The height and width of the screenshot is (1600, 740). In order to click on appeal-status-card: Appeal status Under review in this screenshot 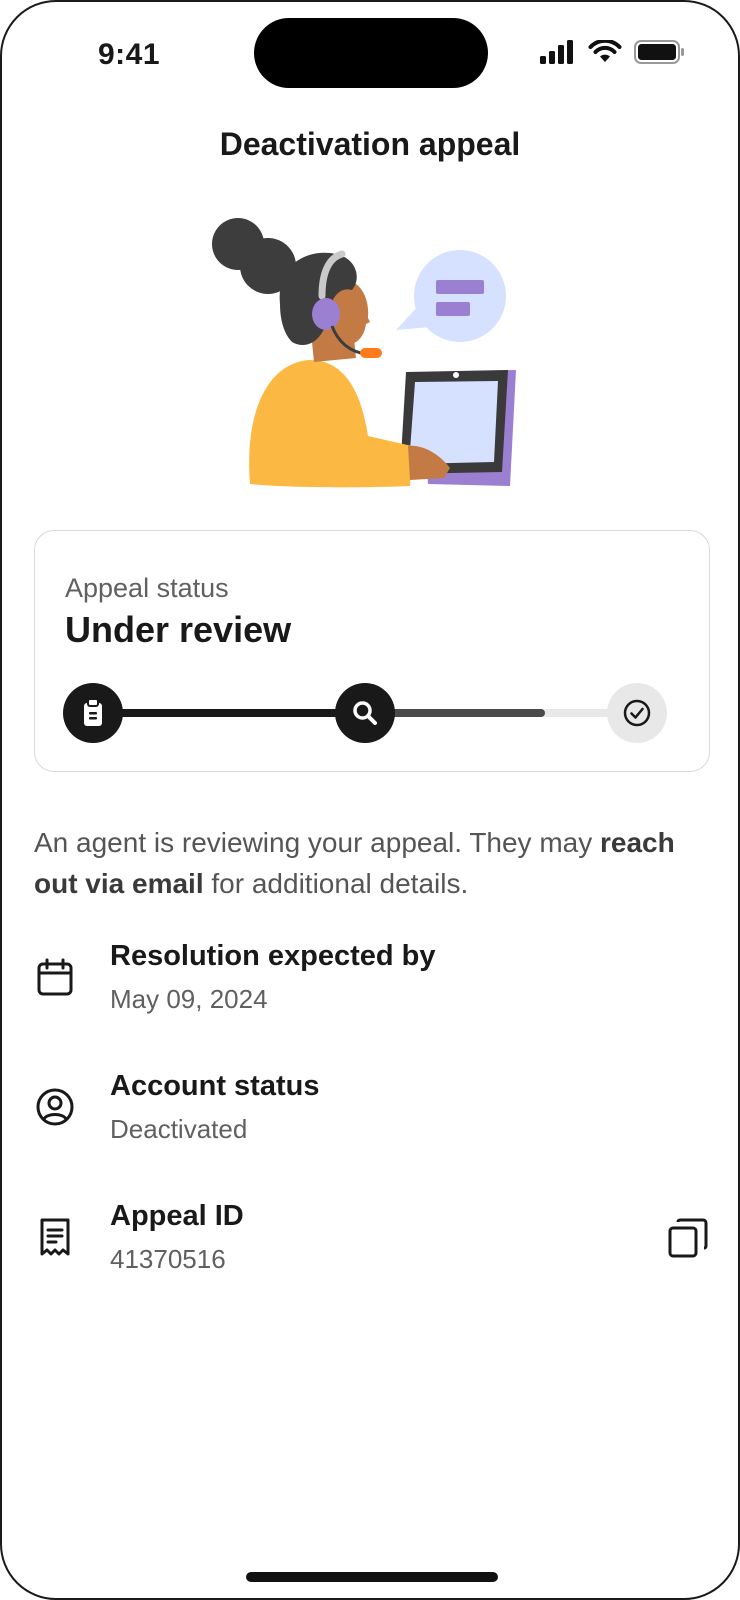, I will do `click(372, 651)`.